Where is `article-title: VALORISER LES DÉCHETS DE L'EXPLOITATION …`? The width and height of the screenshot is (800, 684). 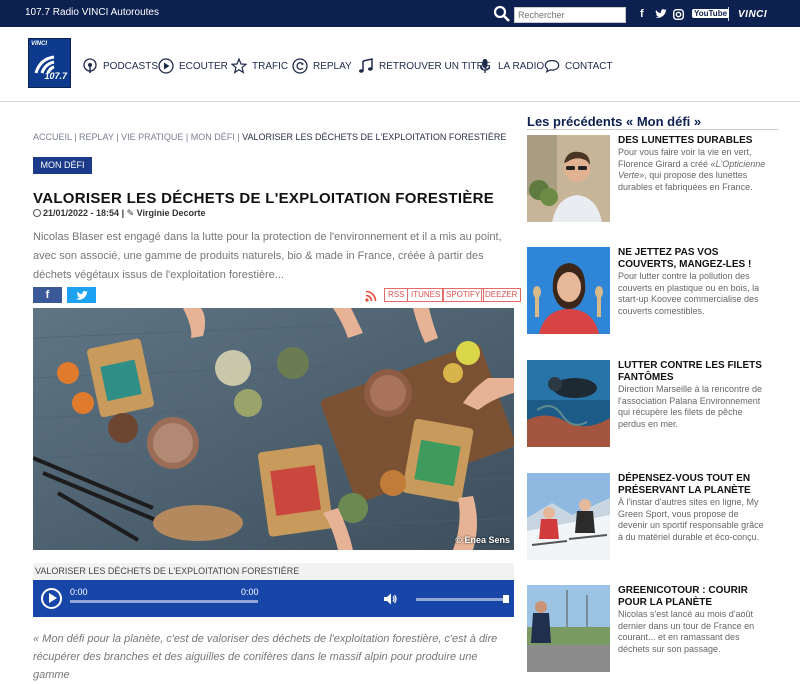 article-title: VALORISER LES DÉCHETS DE L'EXPLOITATION … is located at coordinates (264, 198).